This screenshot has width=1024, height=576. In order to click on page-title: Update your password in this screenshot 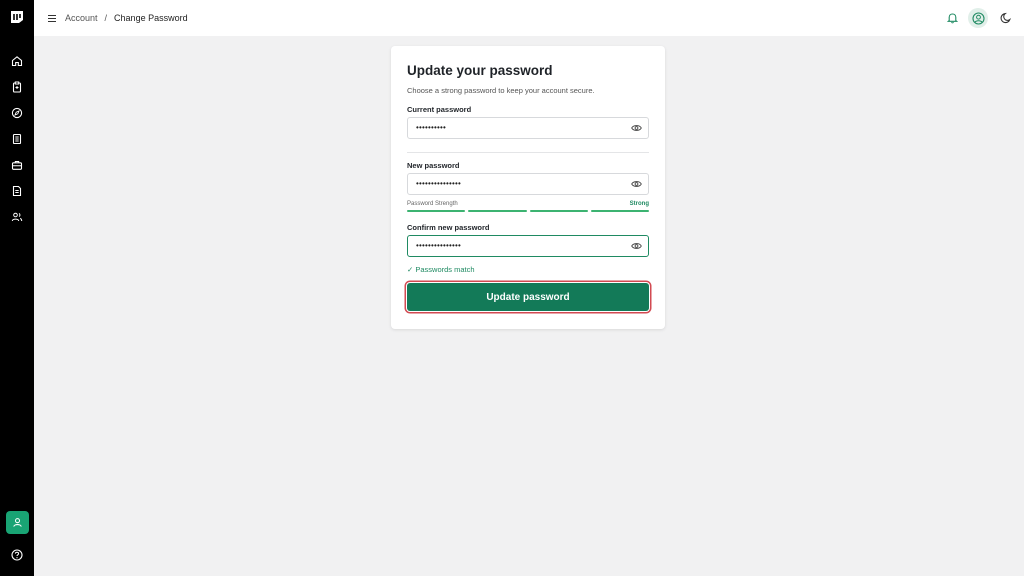, I will do `click(480, 70)`.